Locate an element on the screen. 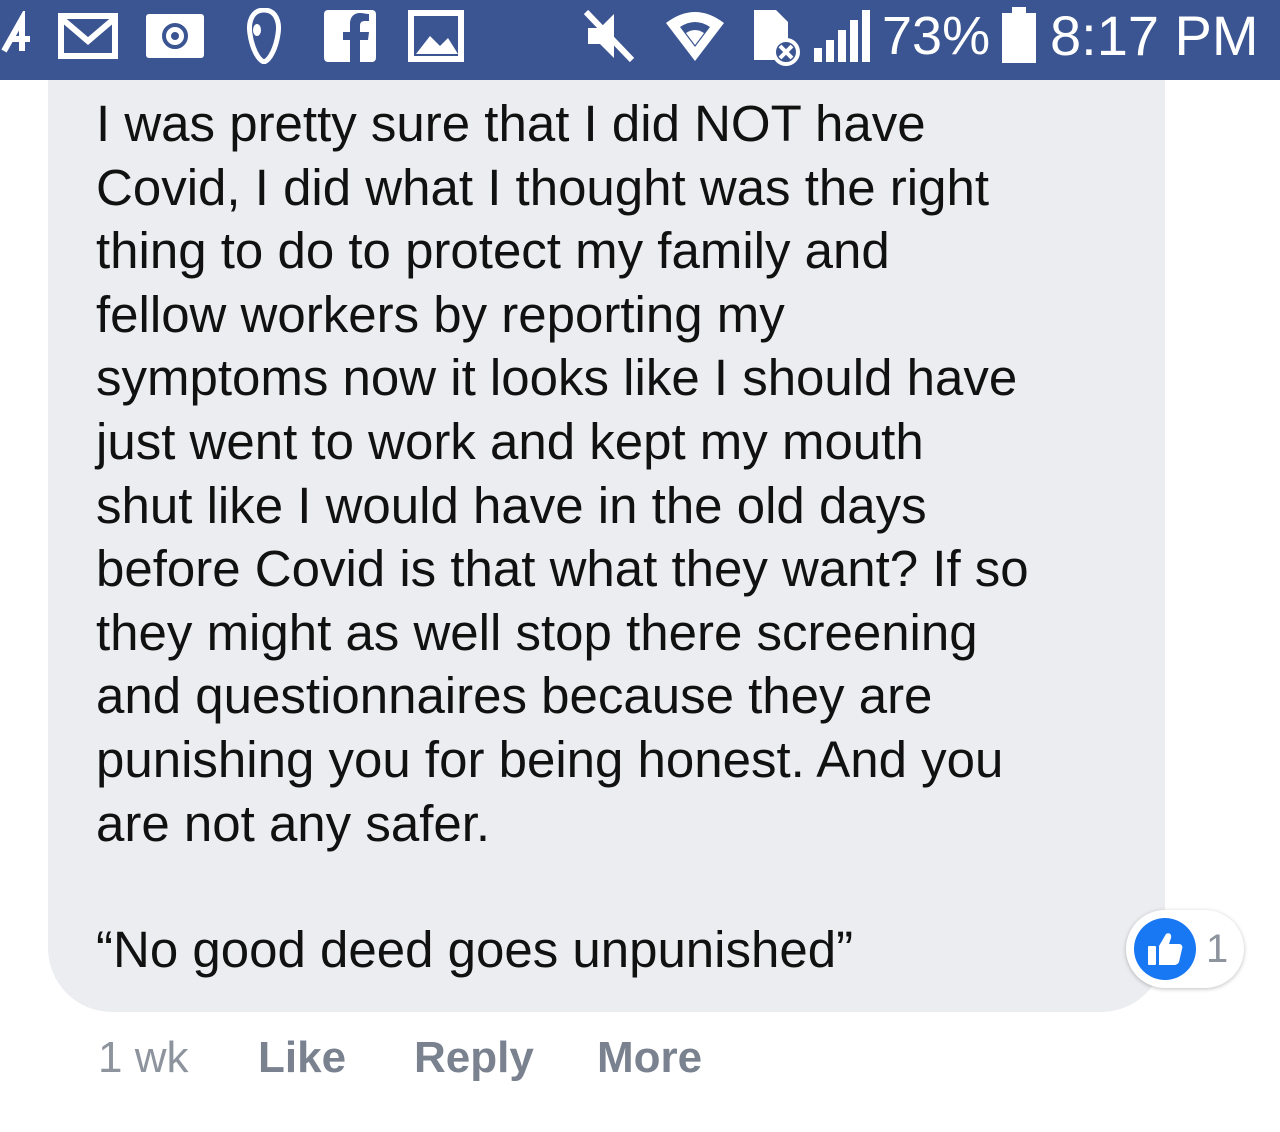  signal-icon is located at coordinates (842, 36).